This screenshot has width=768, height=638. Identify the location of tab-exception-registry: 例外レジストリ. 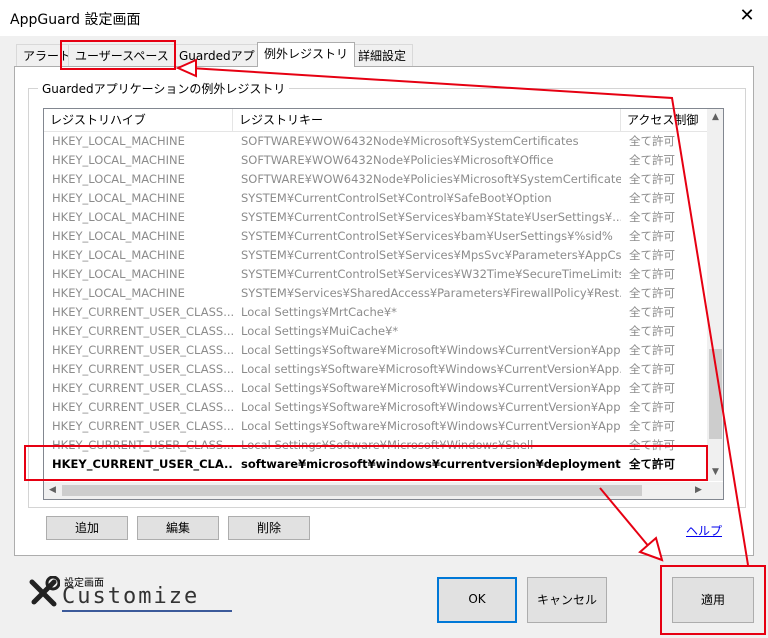
(306, 54).